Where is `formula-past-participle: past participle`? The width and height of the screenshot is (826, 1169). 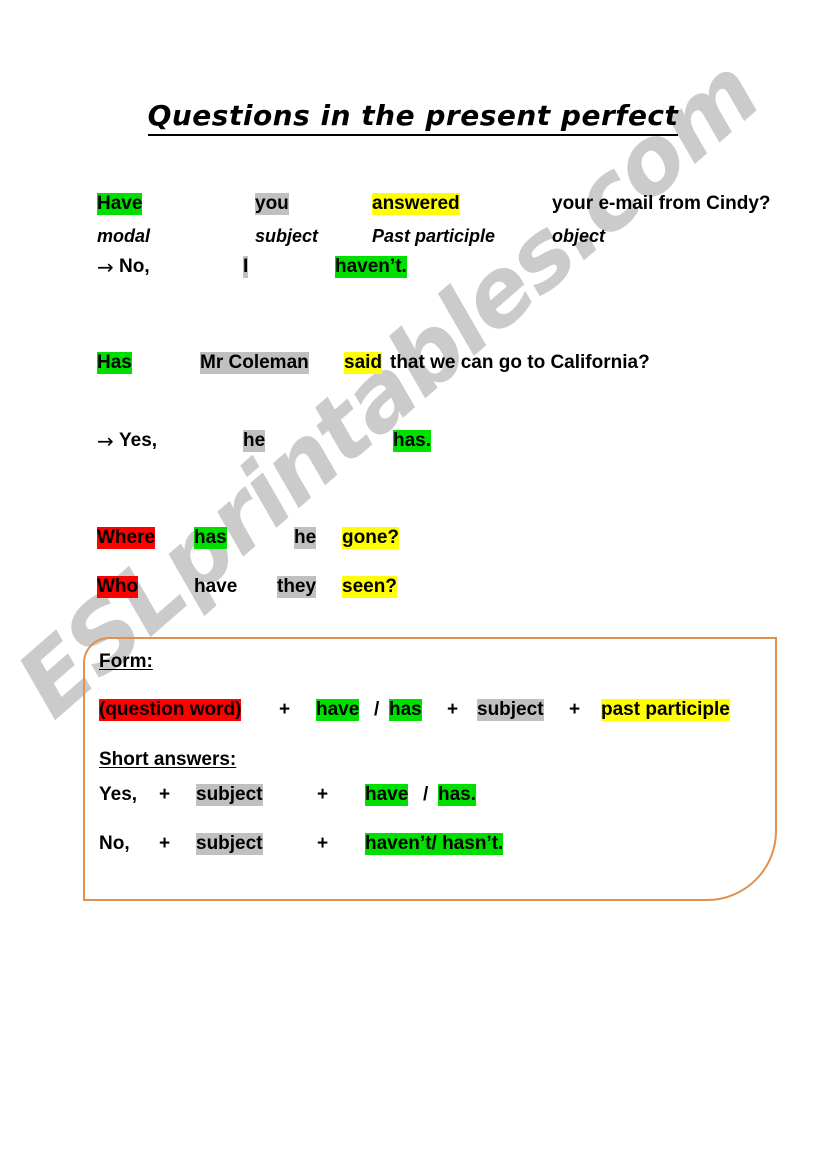
formula-past-participle: past participle is located at coordinates (665, 710).